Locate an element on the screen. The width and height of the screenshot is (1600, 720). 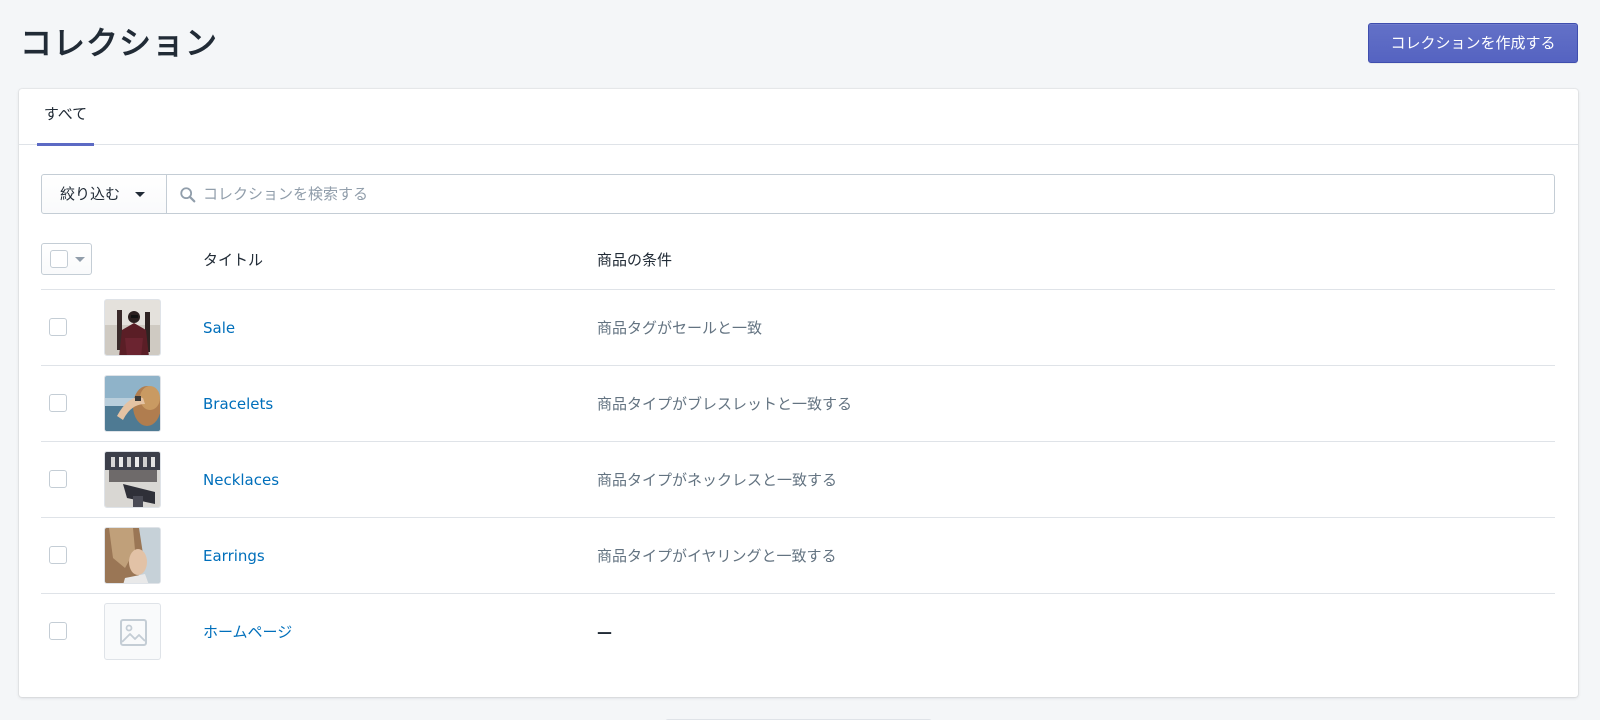
create-collection-button: コレクションを作成する is located at coordinates (1473, 43).